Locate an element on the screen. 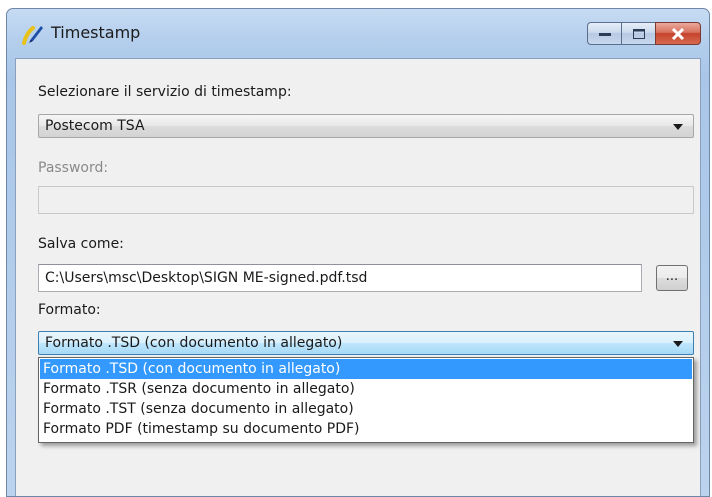 The height and width of the screenshot is (497, 712). close-icon is located at coordinates (678, 33).